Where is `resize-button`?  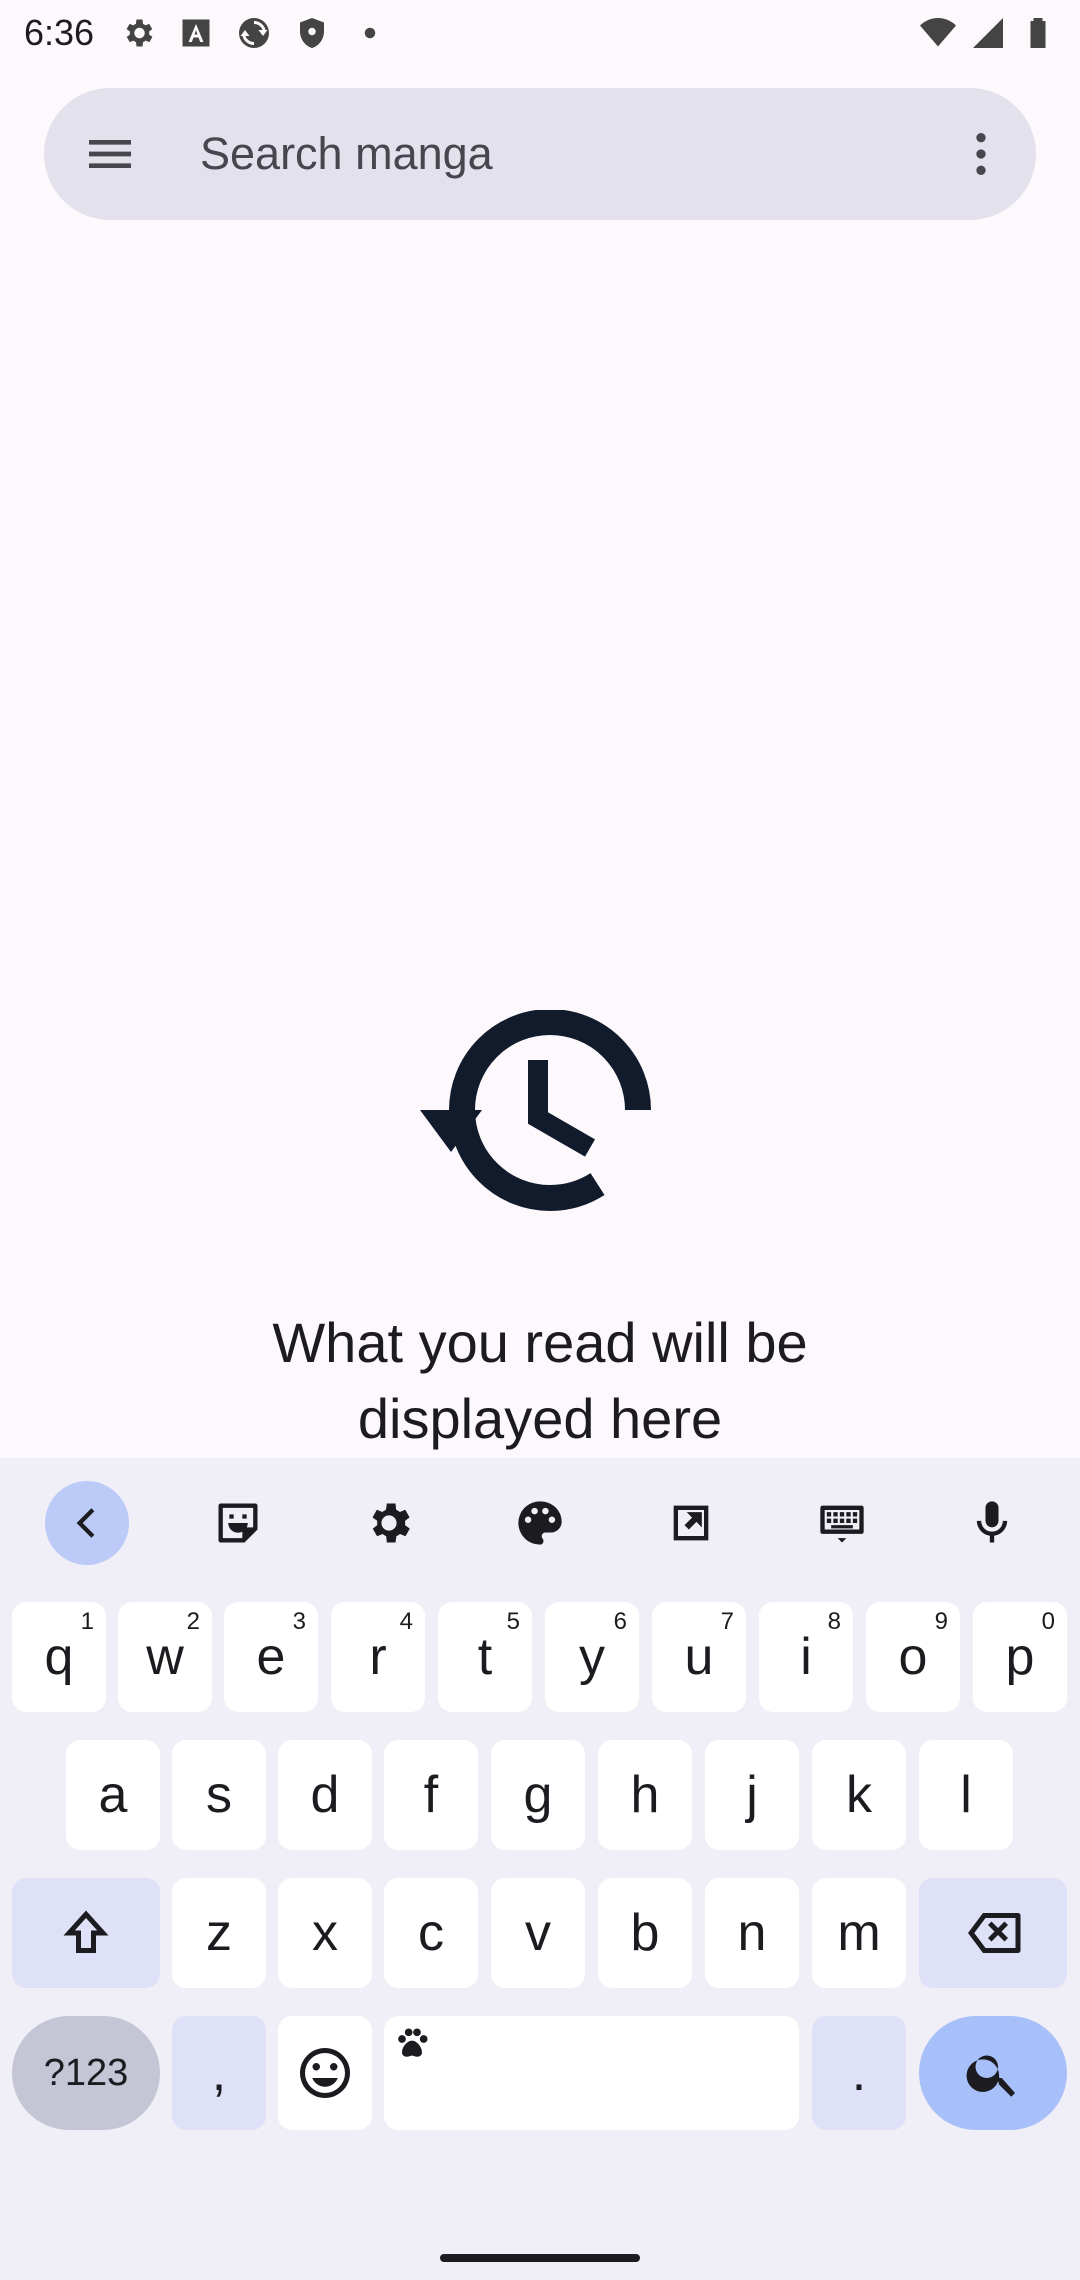
resize-button is located at coordinates (691, 1523).